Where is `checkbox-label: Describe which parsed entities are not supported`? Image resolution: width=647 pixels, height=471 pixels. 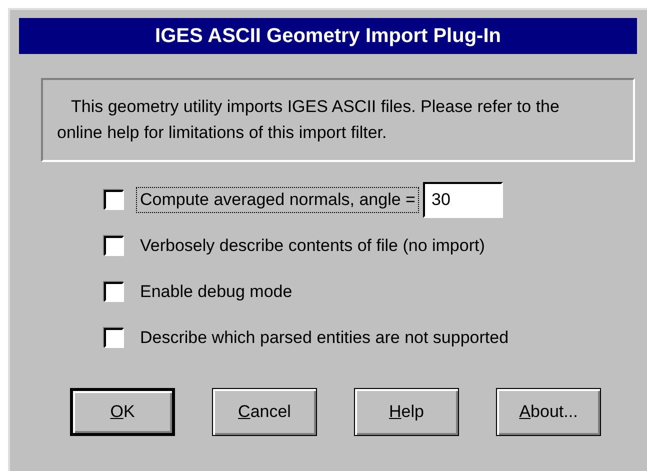
checkbox-label: Describe which parsed entities are not supported is located at coordinates (324, 338).